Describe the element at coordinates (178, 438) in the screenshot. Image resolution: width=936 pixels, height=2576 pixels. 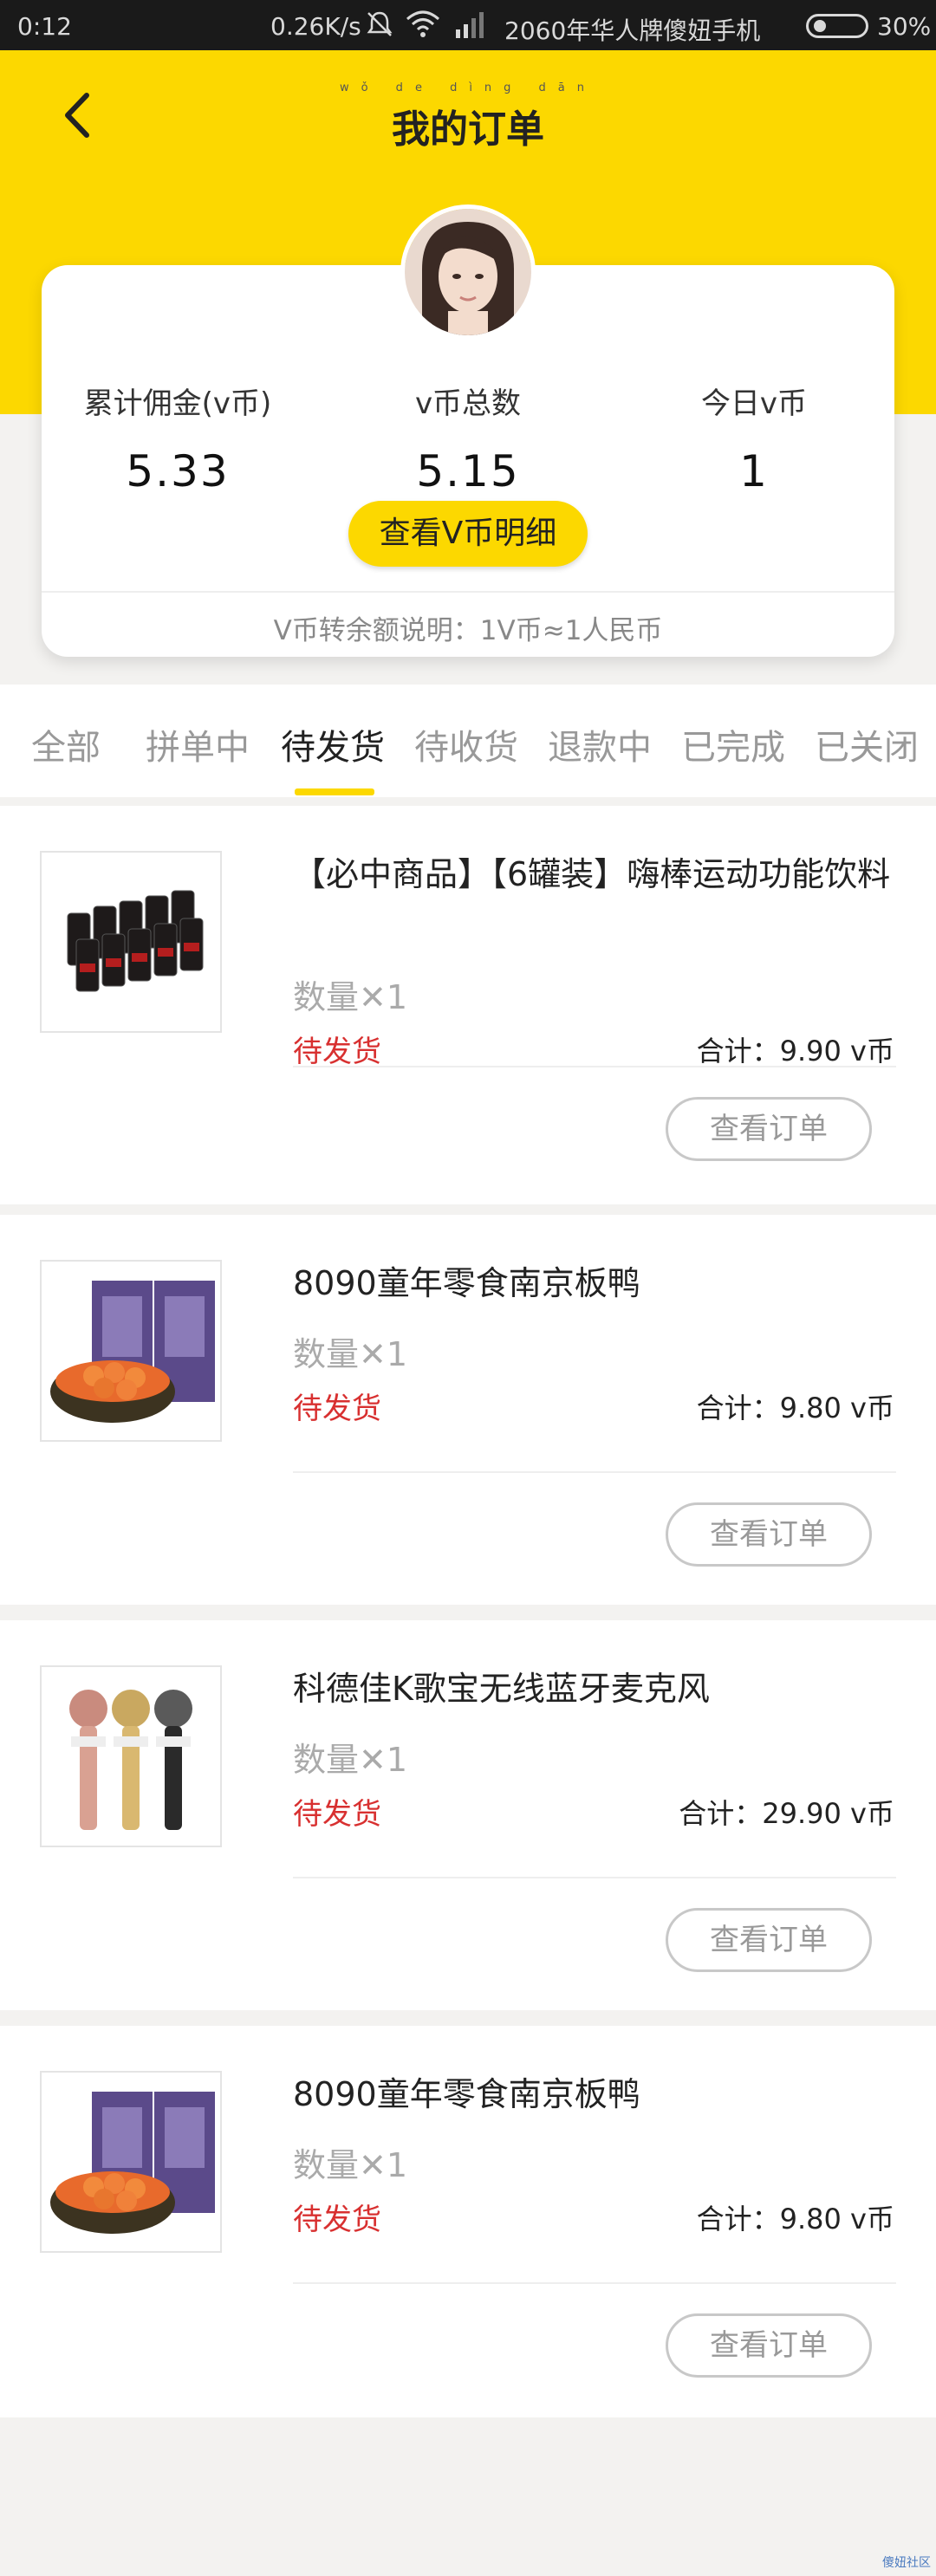
I see `total-commission-stat: 累计佣金(v币) 5.33` at that location.